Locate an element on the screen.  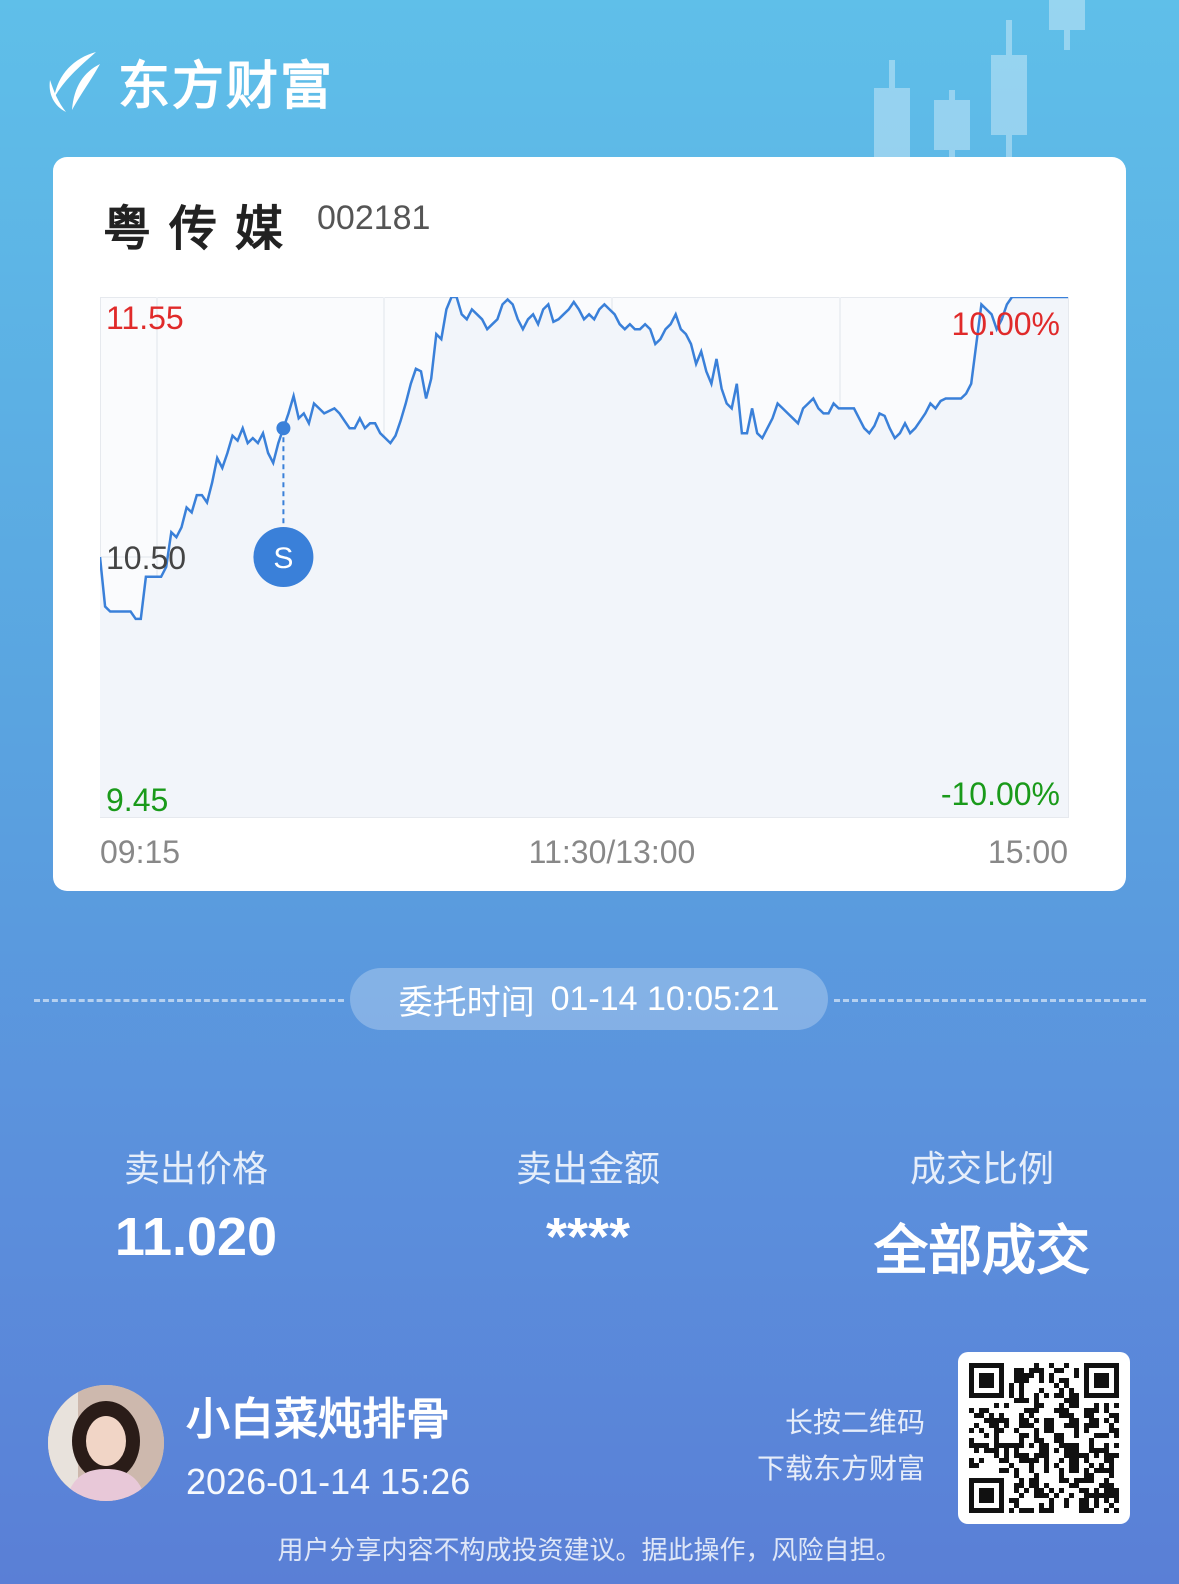
sell-marker-dot is located at coordinates (283, 428).